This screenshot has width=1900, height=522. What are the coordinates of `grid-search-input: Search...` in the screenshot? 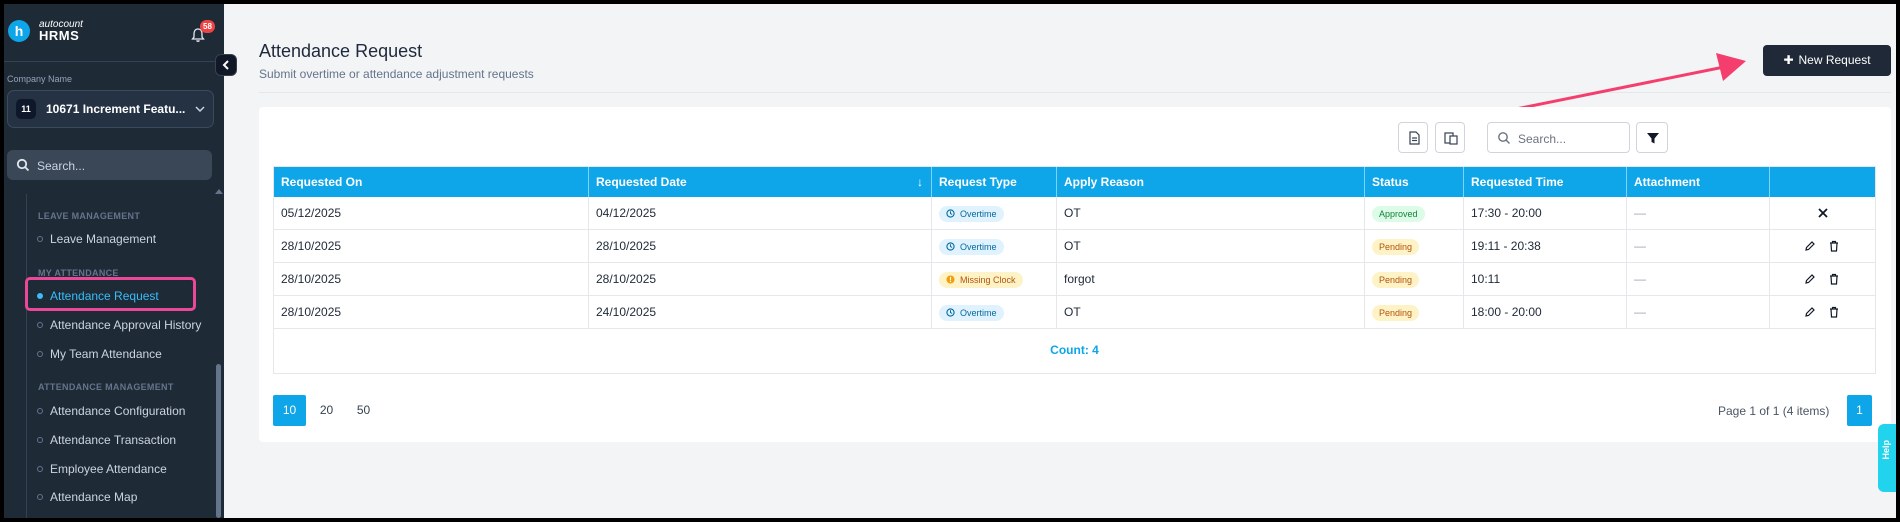 It's located at (1558, 137).